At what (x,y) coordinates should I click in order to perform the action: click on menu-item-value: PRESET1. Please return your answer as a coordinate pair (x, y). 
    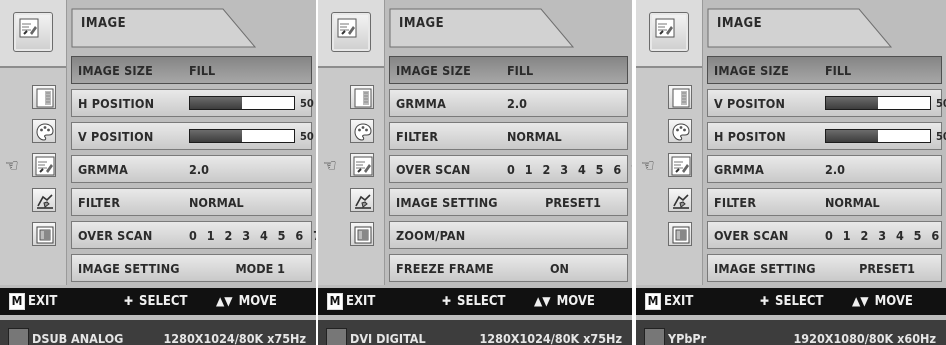
    Looking at the image, I should click on (887, 268).